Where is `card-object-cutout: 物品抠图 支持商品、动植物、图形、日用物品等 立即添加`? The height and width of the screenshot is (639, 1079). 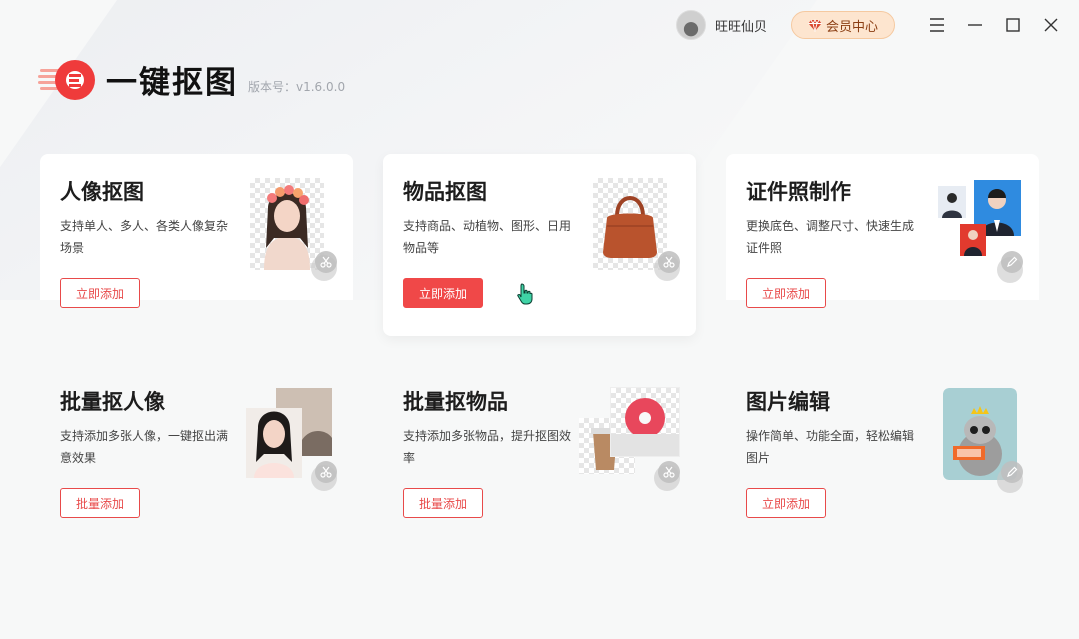
card-object-cutout: 物品抠图 支持商品、动植物、图形、日用物品等 立即添加 is located at coordinates (539, 245).